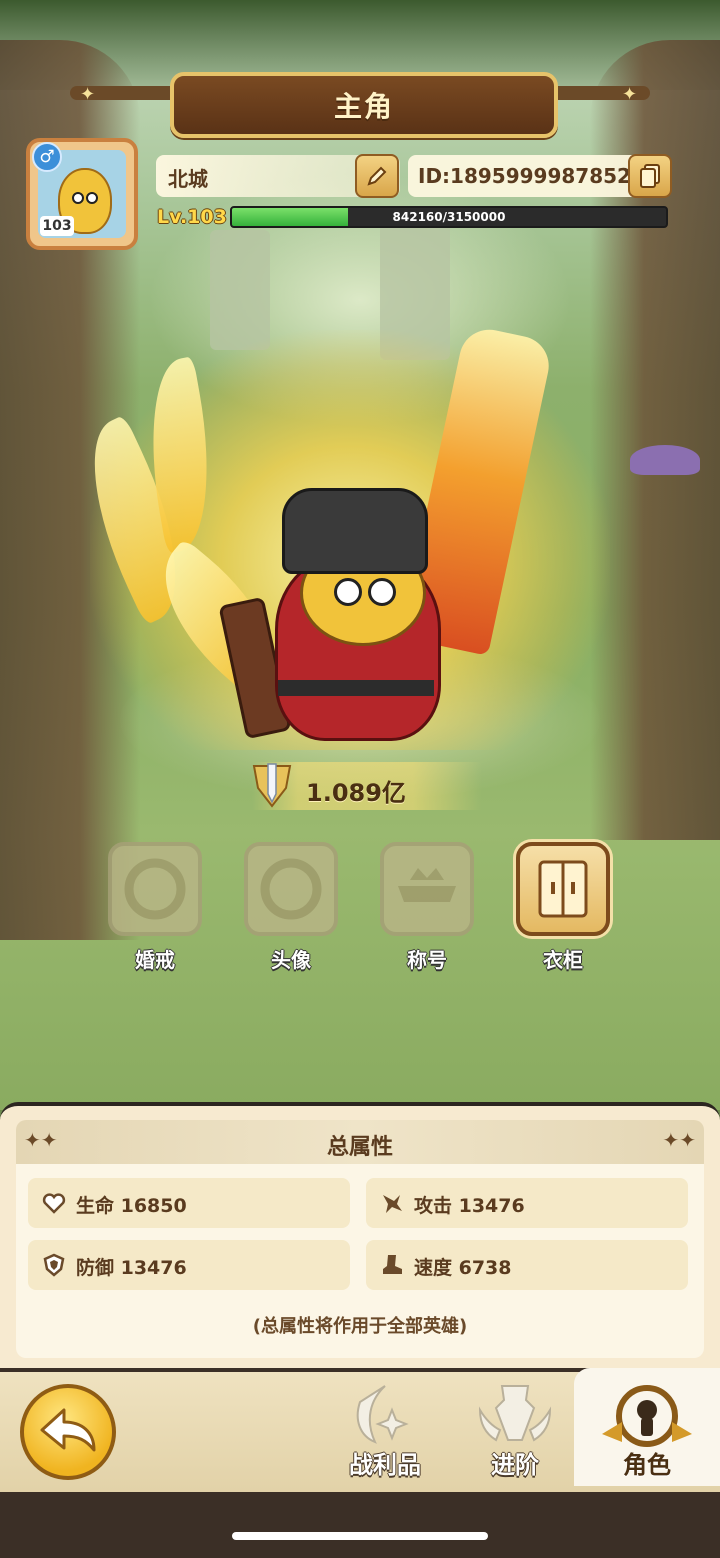 The width and height of the screenshot is (720, 1558). I want to click on wedding-ring-button, so click(155, 889).